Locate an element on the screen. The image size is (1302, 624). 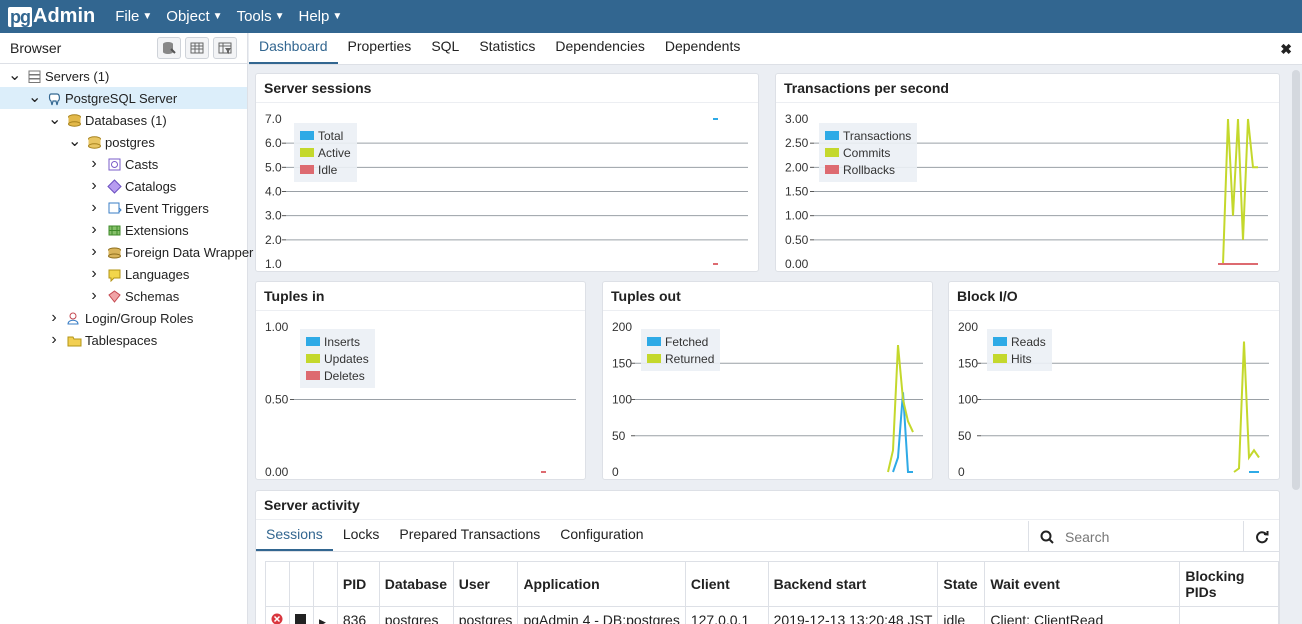
tree-item-label: Catalogs is located at coordinates (151, 186).